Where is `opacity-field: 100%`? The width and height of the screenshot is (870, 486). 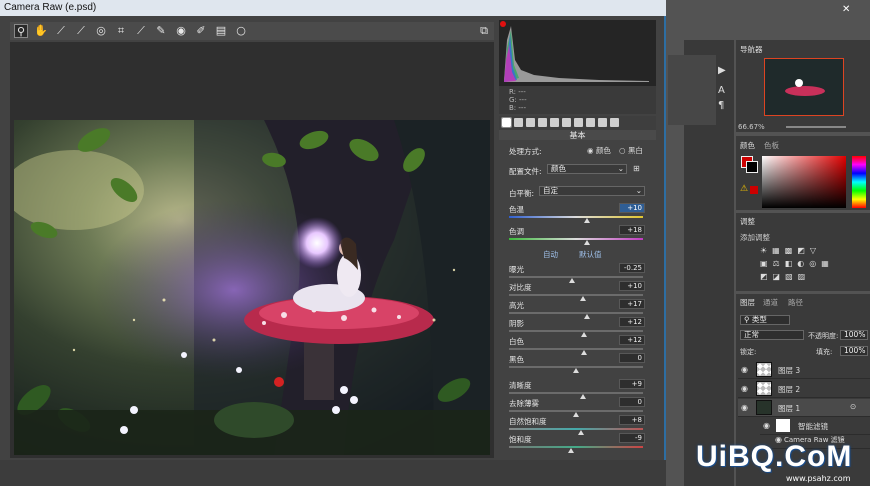
opacity-field: 100% is located at coordinates (854, 335).